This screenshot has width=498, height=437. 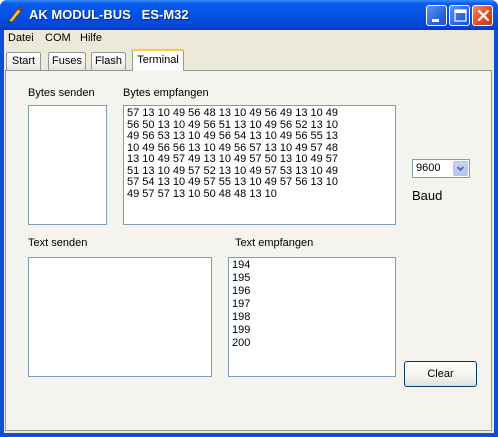 What do you see at coordinates (241, 304) in the screenshot?
I see `text-recv-line: 197` at bounding box center [241, 304].